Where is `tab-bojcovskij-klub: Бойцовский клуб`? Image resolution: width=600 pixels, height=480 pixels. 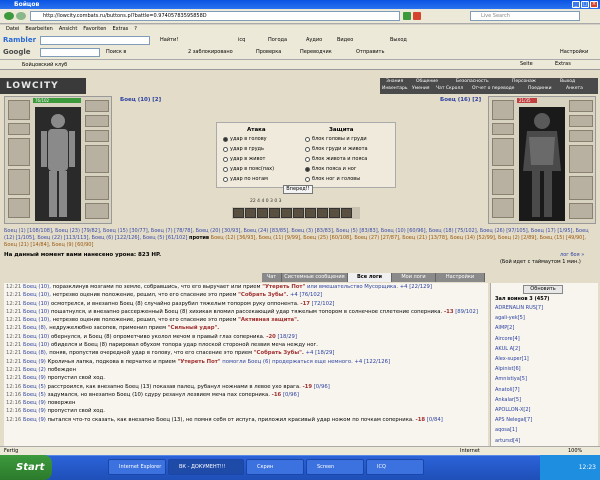 tab-bojcovskij-klub: Бойцовский клуб is located at coordinates (44, 65).